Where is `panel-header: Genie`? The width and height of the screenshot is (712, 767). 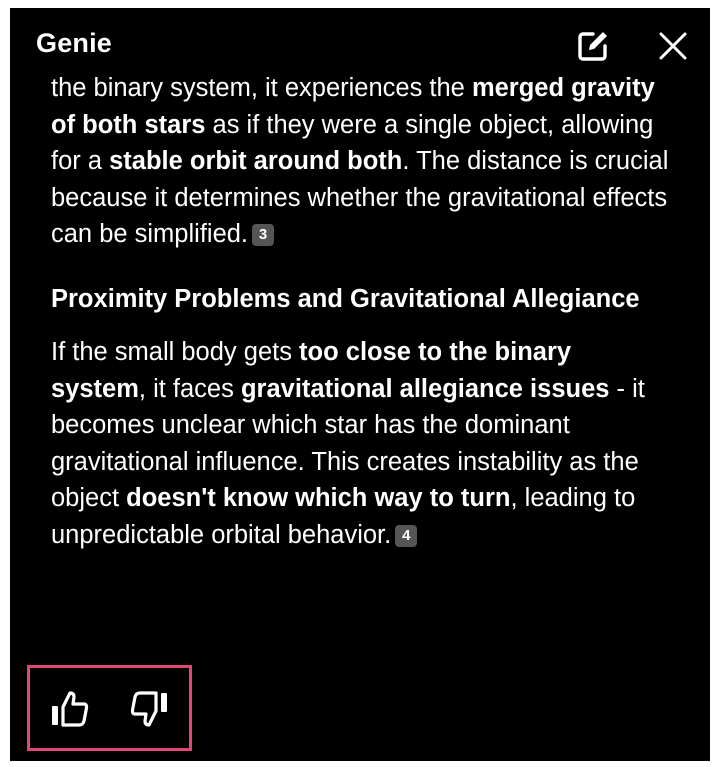 panel-header: Genie is located at coordinates (360, 41).